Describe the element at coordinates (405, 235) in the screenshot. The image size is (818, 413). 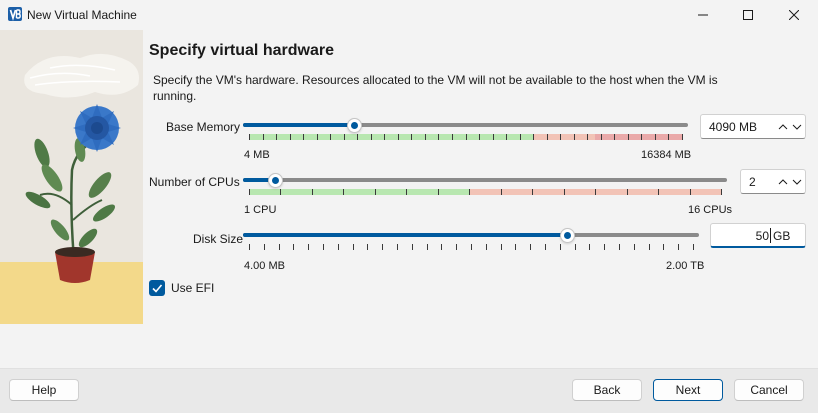
I see `slider-fill` at that location.